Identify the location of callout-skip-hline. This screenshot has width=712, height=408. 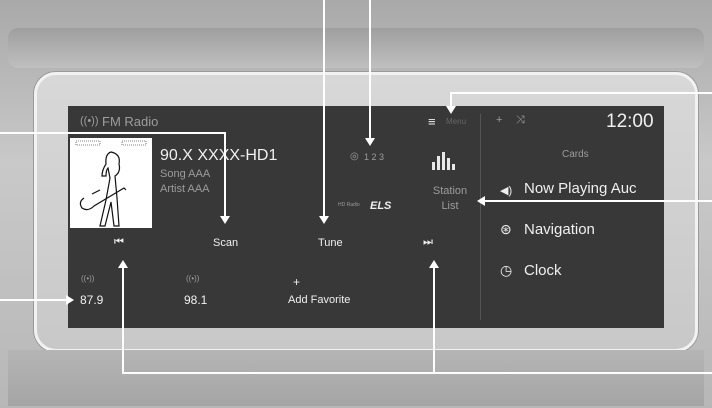
(417, 373).